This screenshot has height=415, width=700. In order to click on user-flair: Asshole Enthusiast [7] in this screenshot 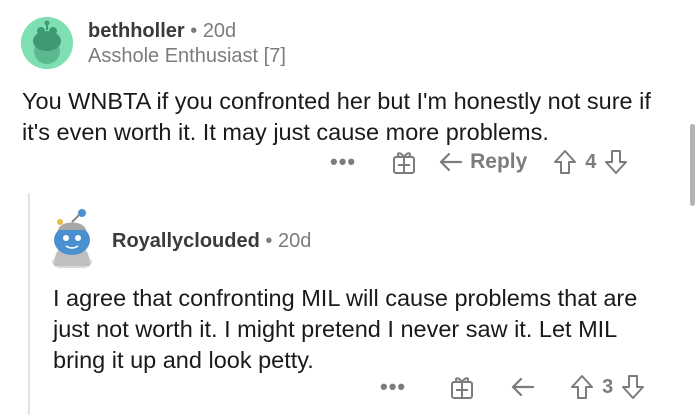, I will do `click(187, 56)`.